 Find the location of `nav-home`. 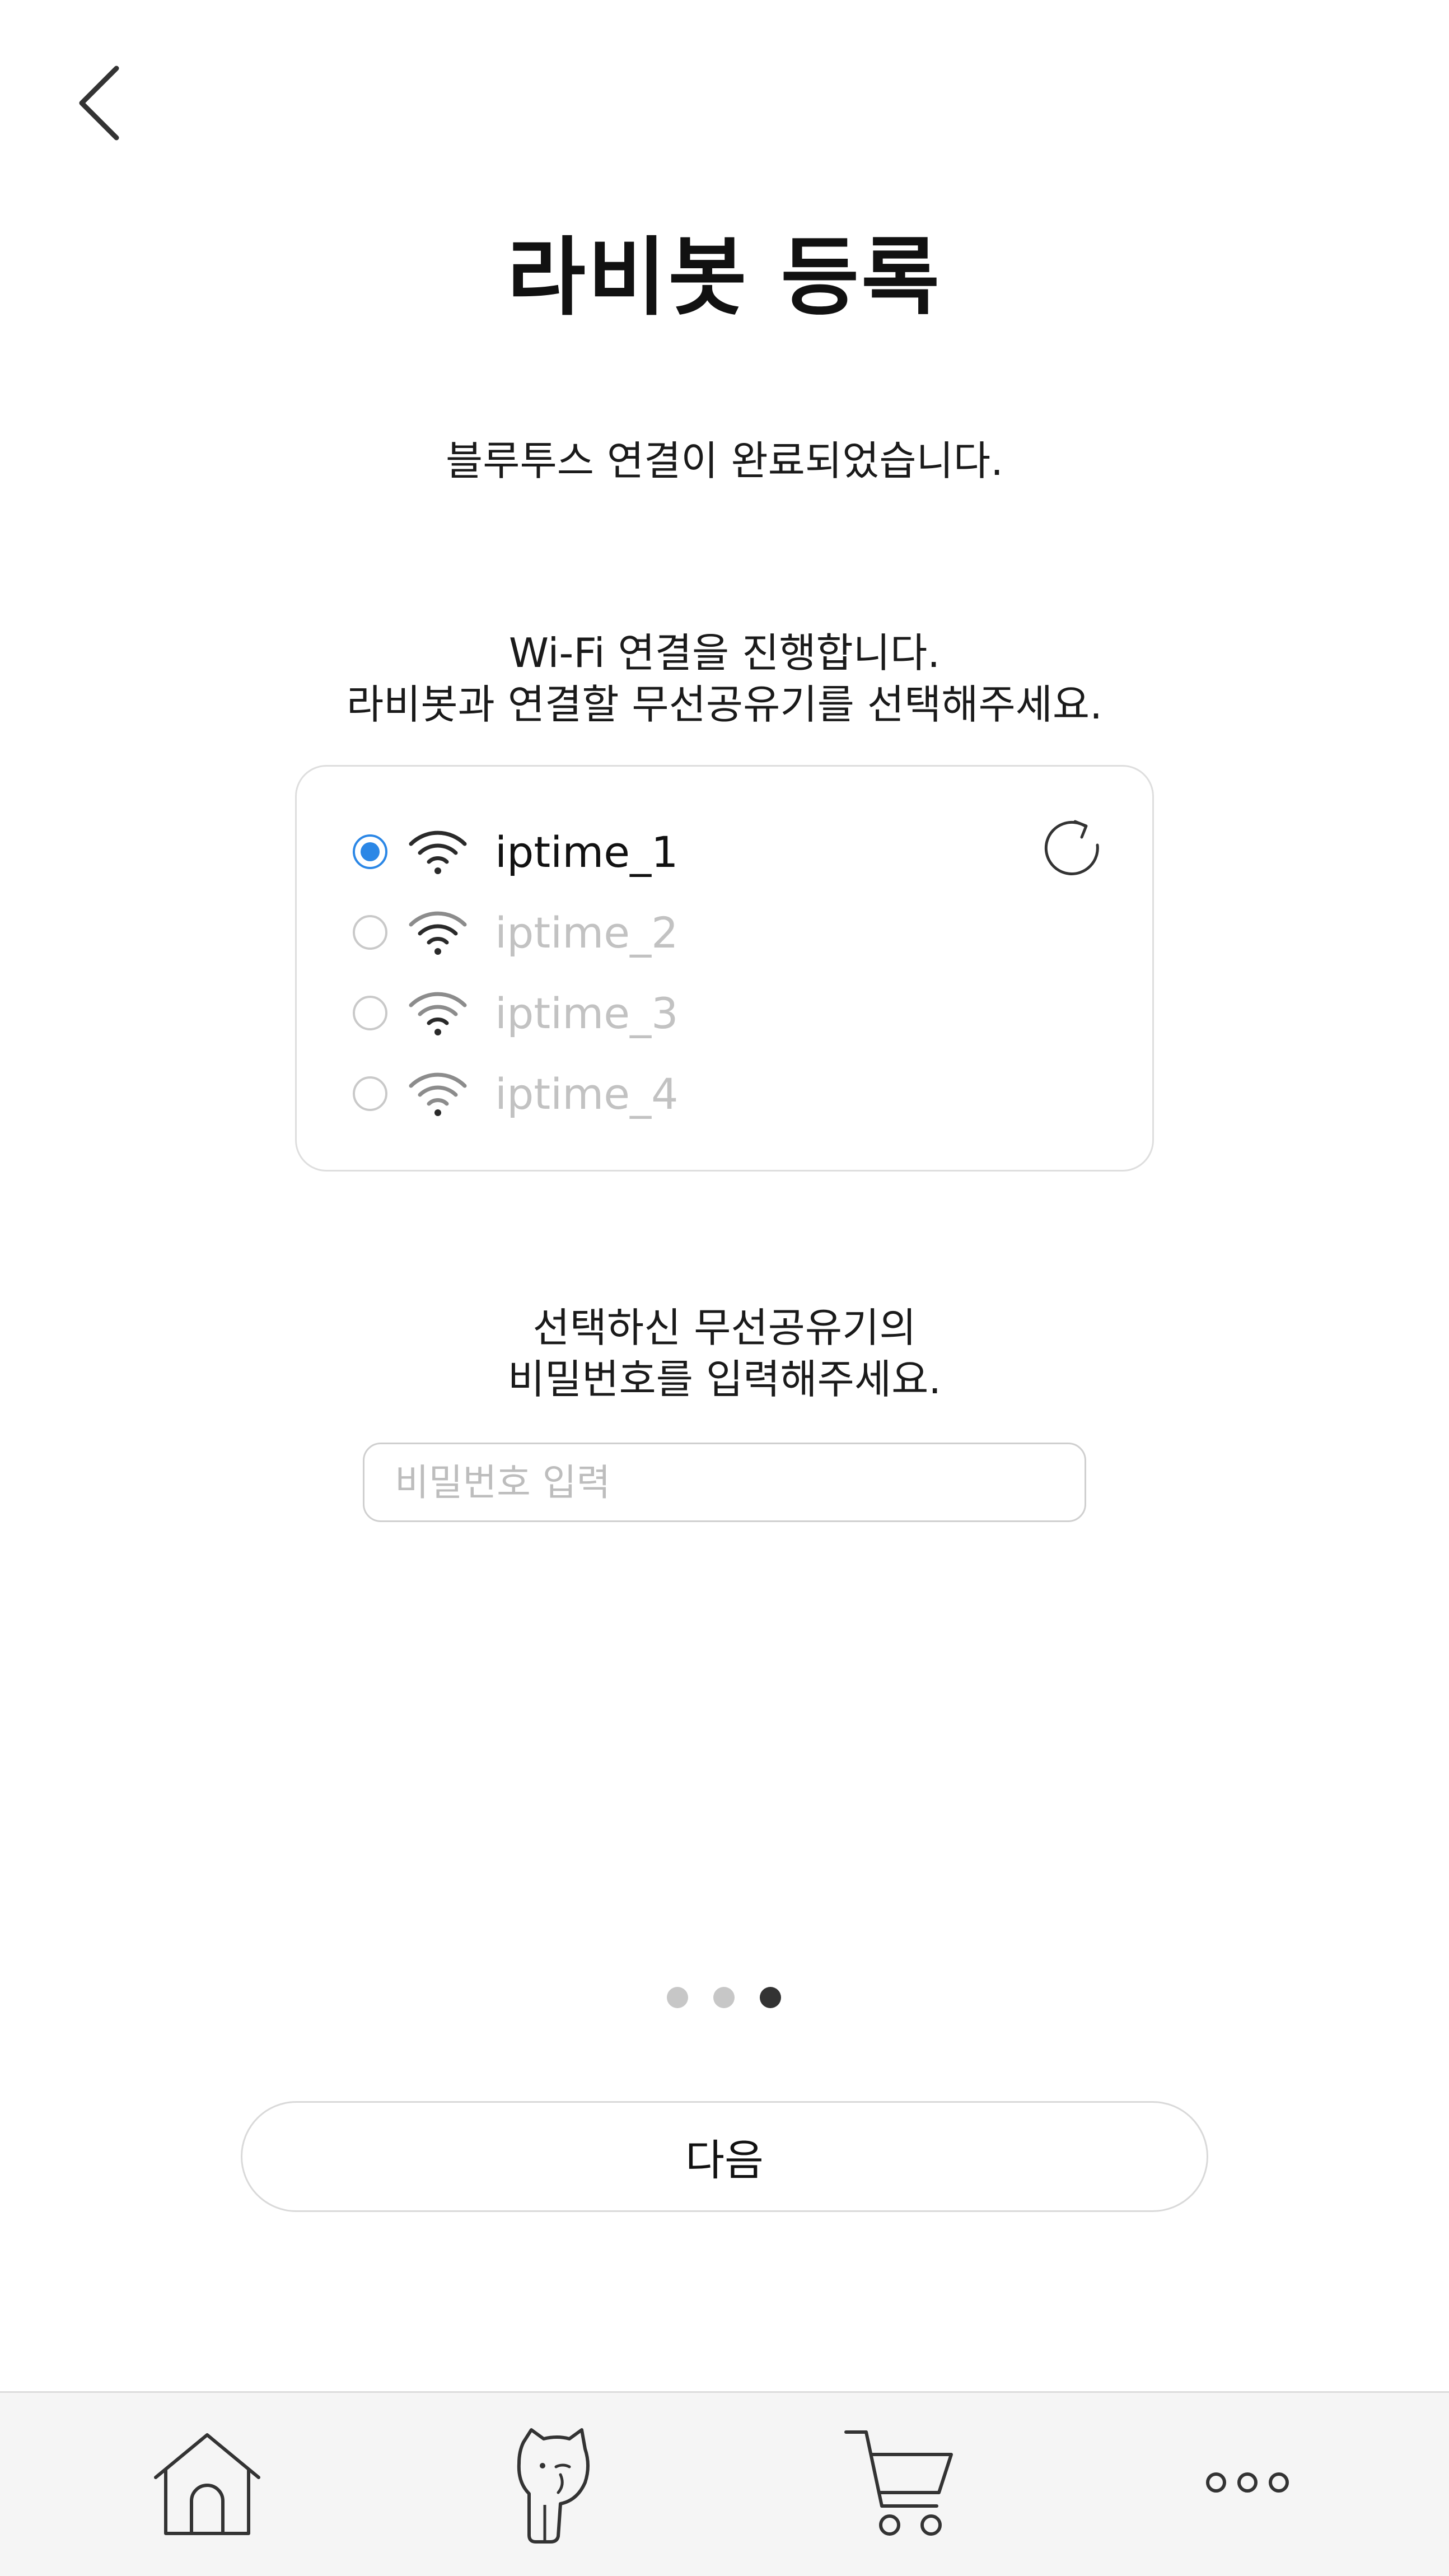

nav-home is located at coordinates (207, 2485).